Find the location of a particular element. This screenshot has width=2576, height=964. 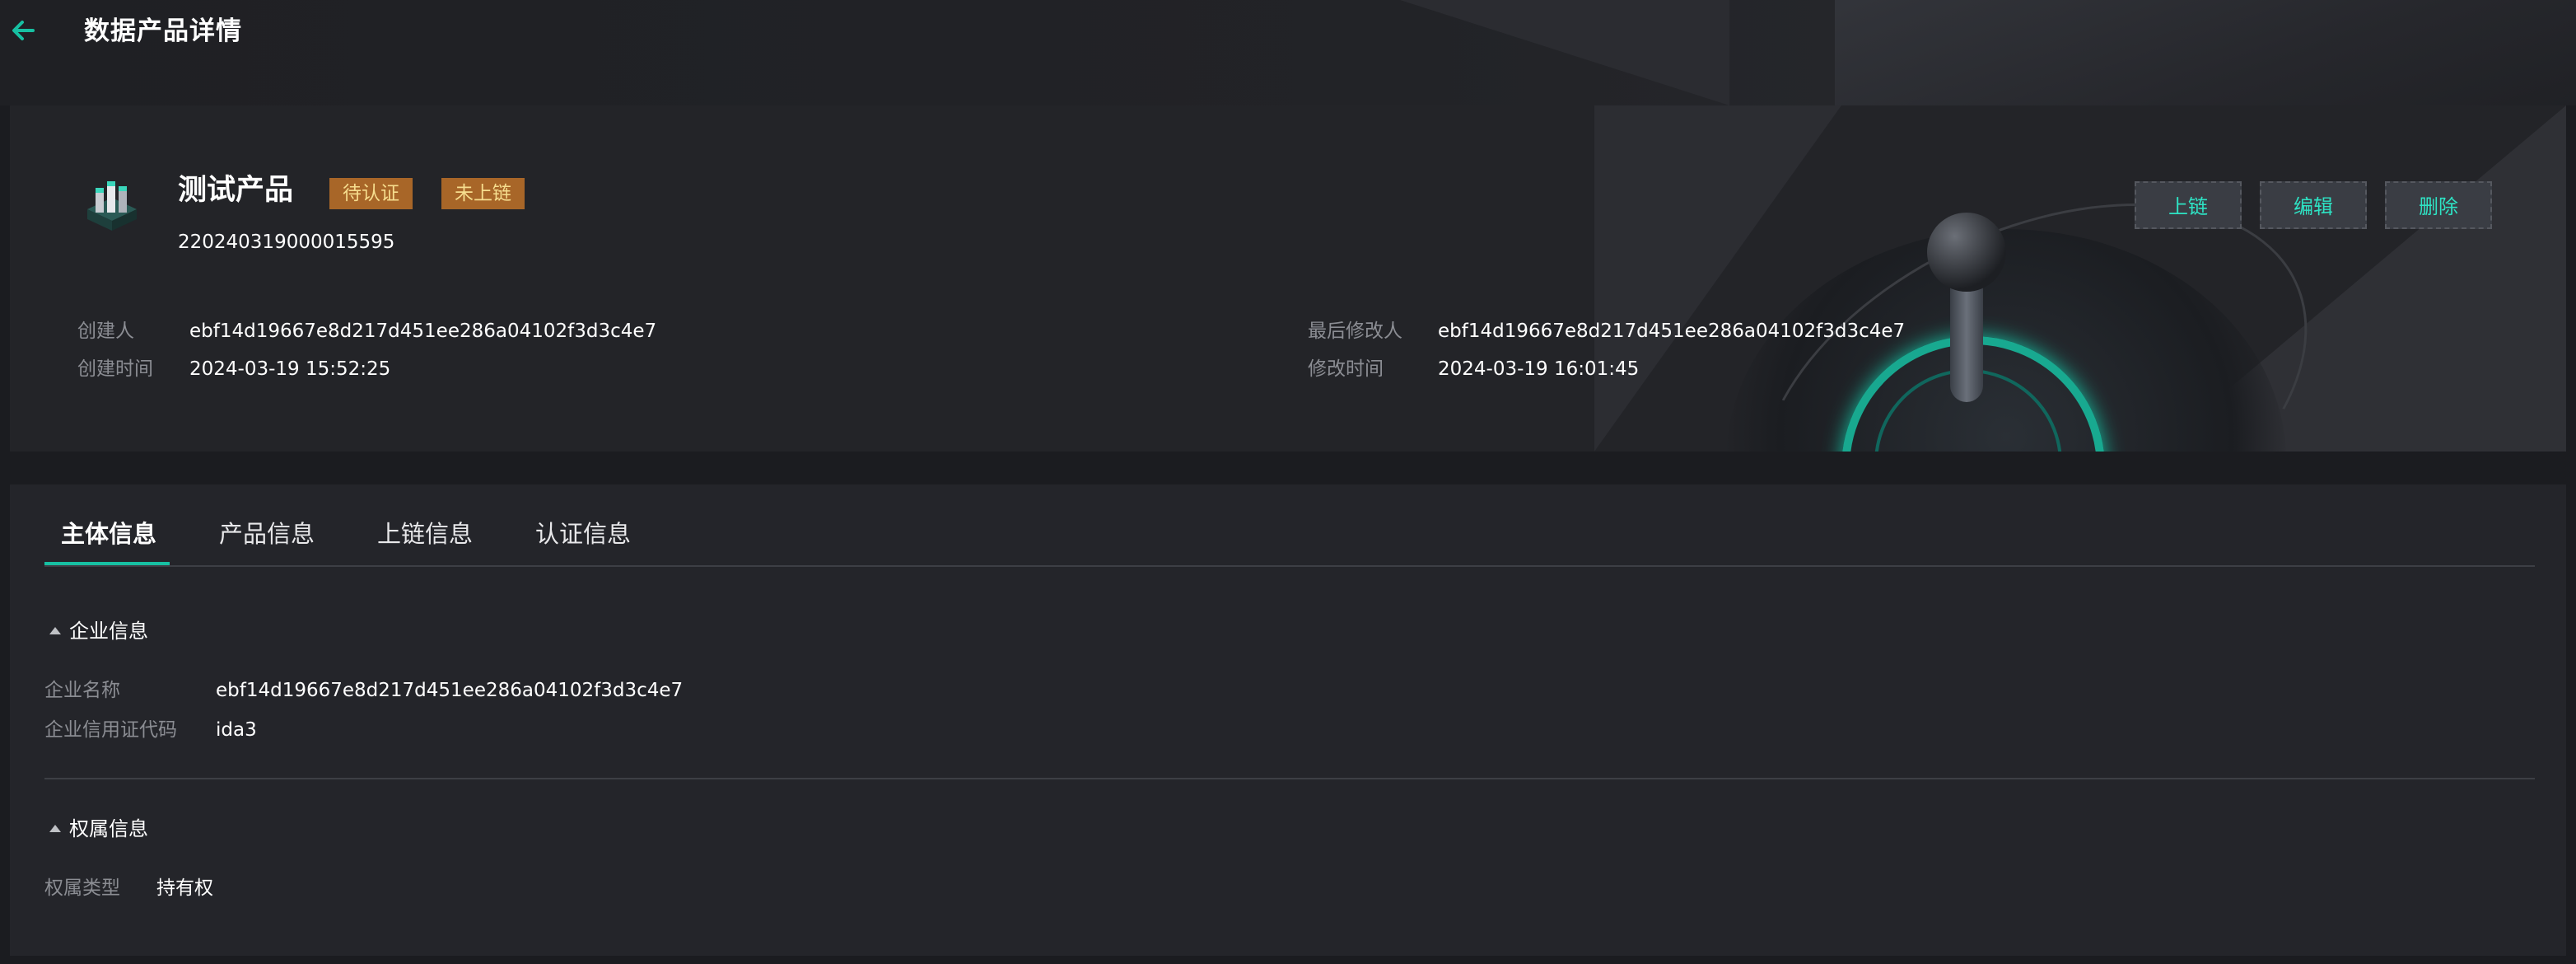

enterprise-section-toggle: 企业信息 is located at coordinates (98, 631).